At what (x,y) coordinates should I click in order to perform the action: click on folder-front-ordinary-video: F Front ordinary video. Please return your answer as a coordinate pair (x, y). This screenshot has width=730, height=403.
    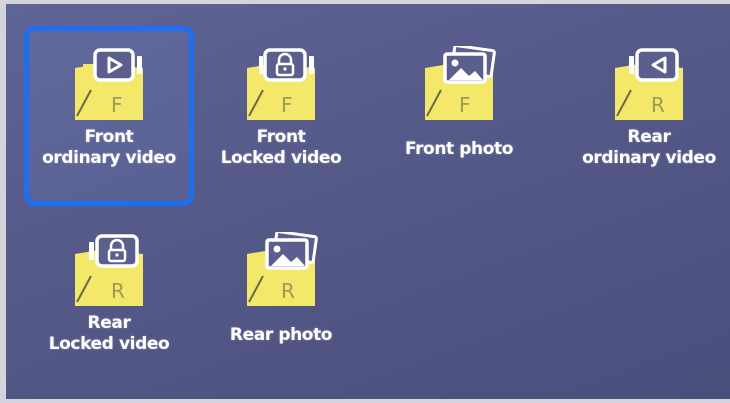
    Looking at the image, I should click on (109, 116).